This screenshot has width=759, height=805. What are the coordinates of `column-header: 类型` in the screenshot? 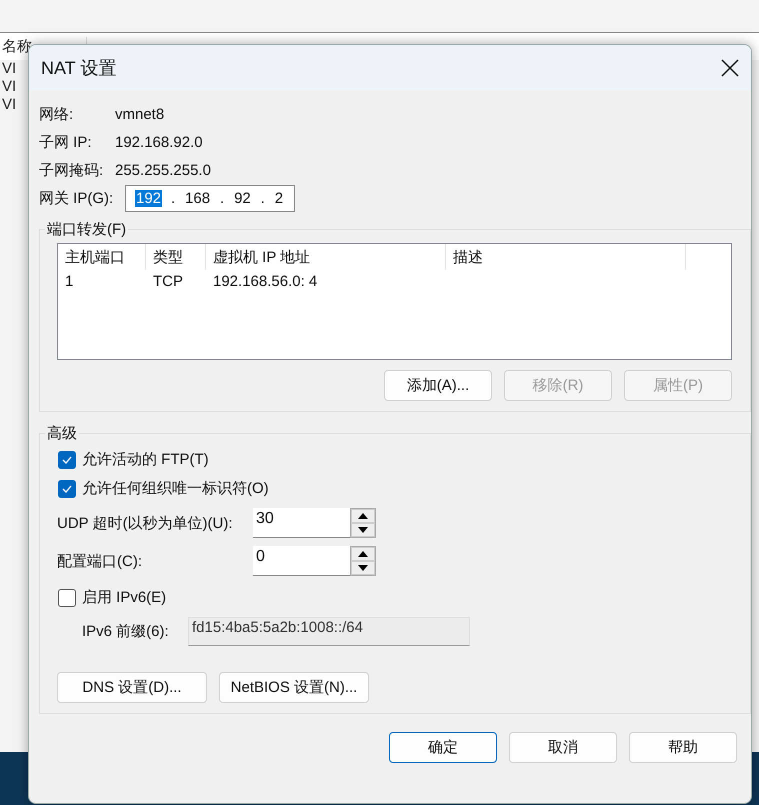 It's located at (176, 257).